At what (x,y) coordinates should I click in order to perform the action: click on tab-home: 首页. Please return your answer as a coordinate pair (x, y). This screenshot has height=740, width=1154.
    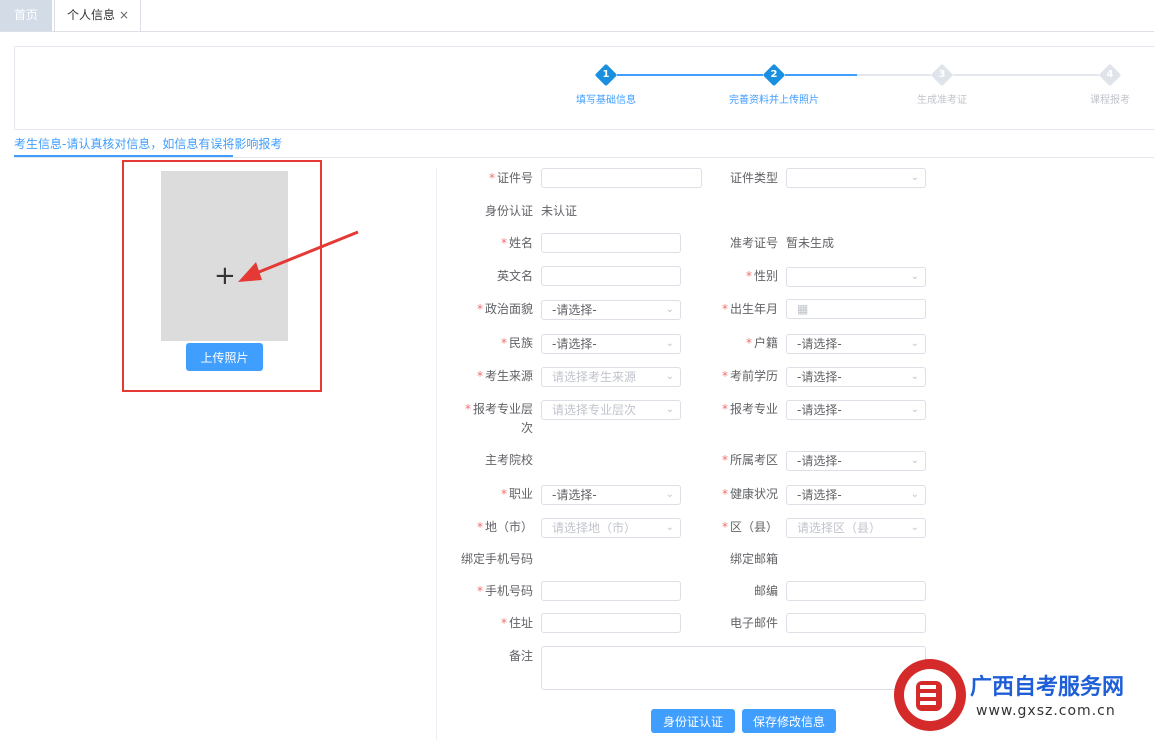
    Looking at the image, I should click on (26, 15).